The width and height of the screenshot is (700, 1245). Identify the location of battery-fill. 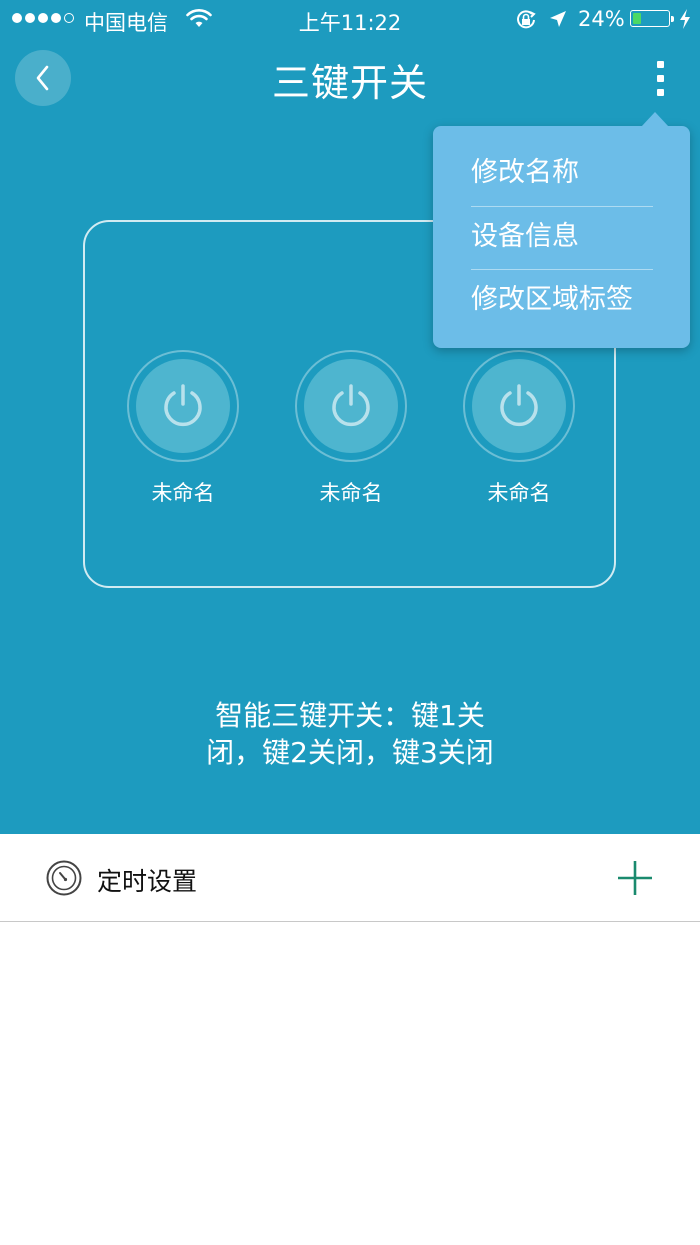
(637, 18).